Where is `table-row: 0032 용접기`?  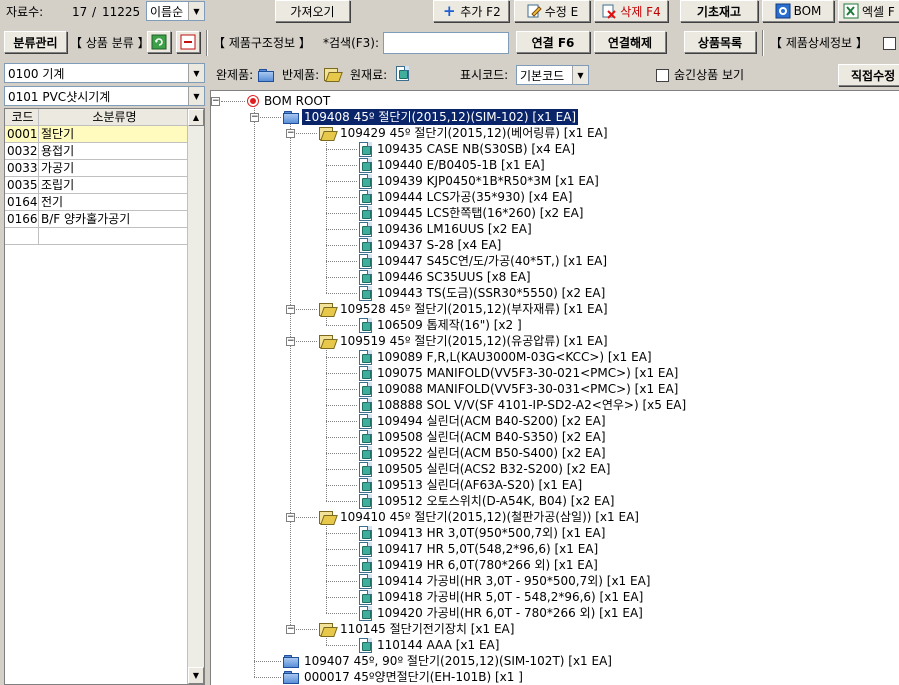 table-row: 0032 용접기 is located at coordinates (96, 151).